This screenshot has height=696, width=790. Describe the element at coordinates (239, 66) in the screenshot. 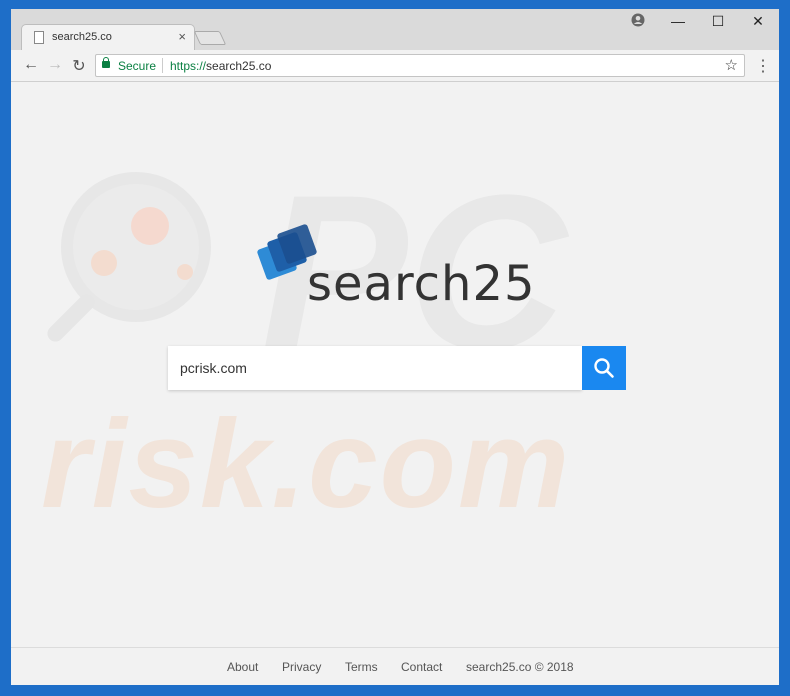

I see `url-host: search25.co` at that location.